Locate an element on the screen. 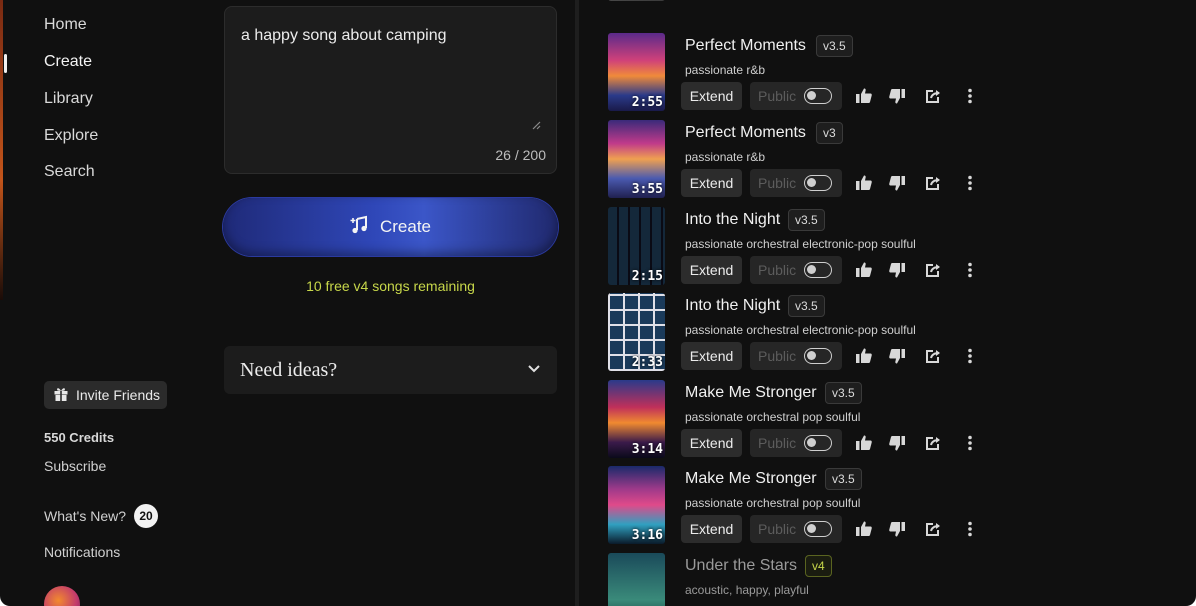  nav-library: Library is located at coordinates (68, 99).